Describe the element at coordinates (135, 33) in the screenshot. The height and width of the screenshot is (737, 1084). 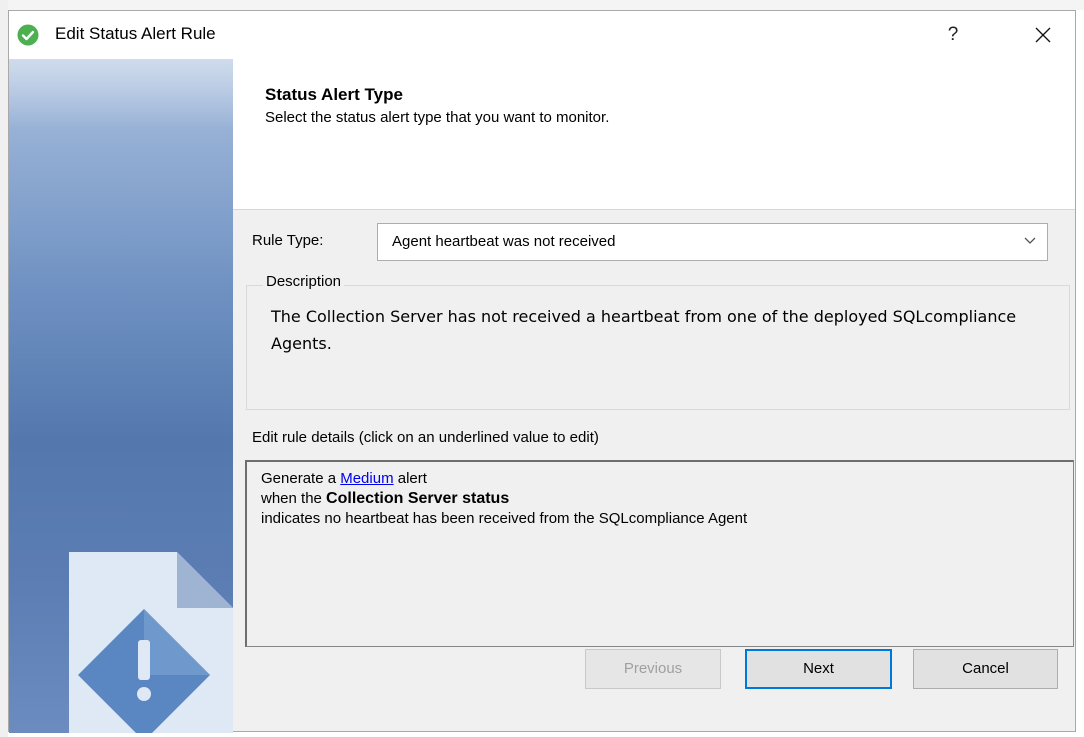
I see `dialog-title: Edit Status Alert Rule` at that location.